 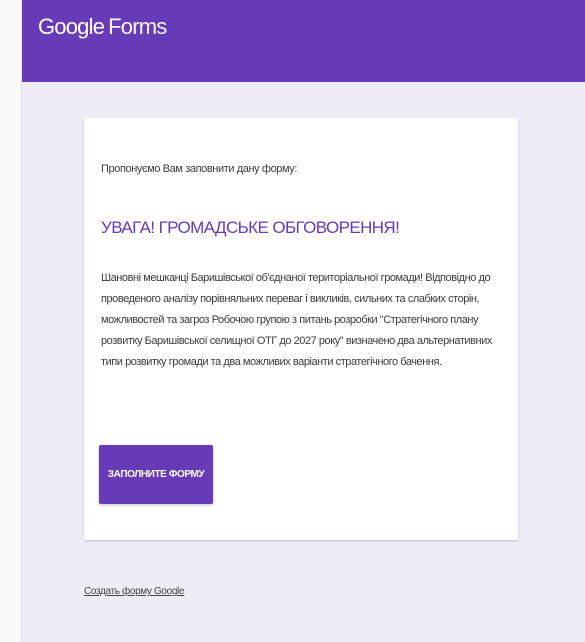 What do you see at coordinates (250, 227) in the screenshot?
I see `form-title: УВАГА! ГРОМАДСЬКЕ ОБГОВОРЕННЯ!` at bounding box center [250, 227].